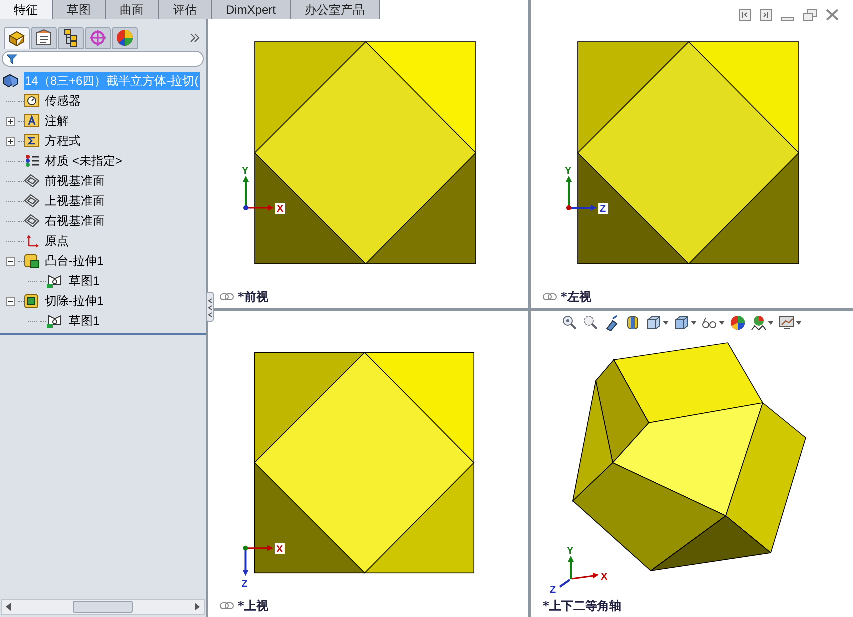  Describe the element at coordinates (576, 297) in the screenshot. I see `view-label: *左视` at that location.